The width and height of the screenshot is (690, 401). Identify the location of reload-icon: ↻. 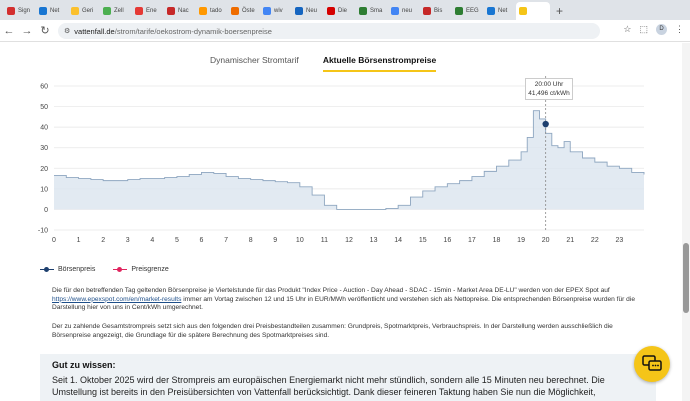
(45, 30).